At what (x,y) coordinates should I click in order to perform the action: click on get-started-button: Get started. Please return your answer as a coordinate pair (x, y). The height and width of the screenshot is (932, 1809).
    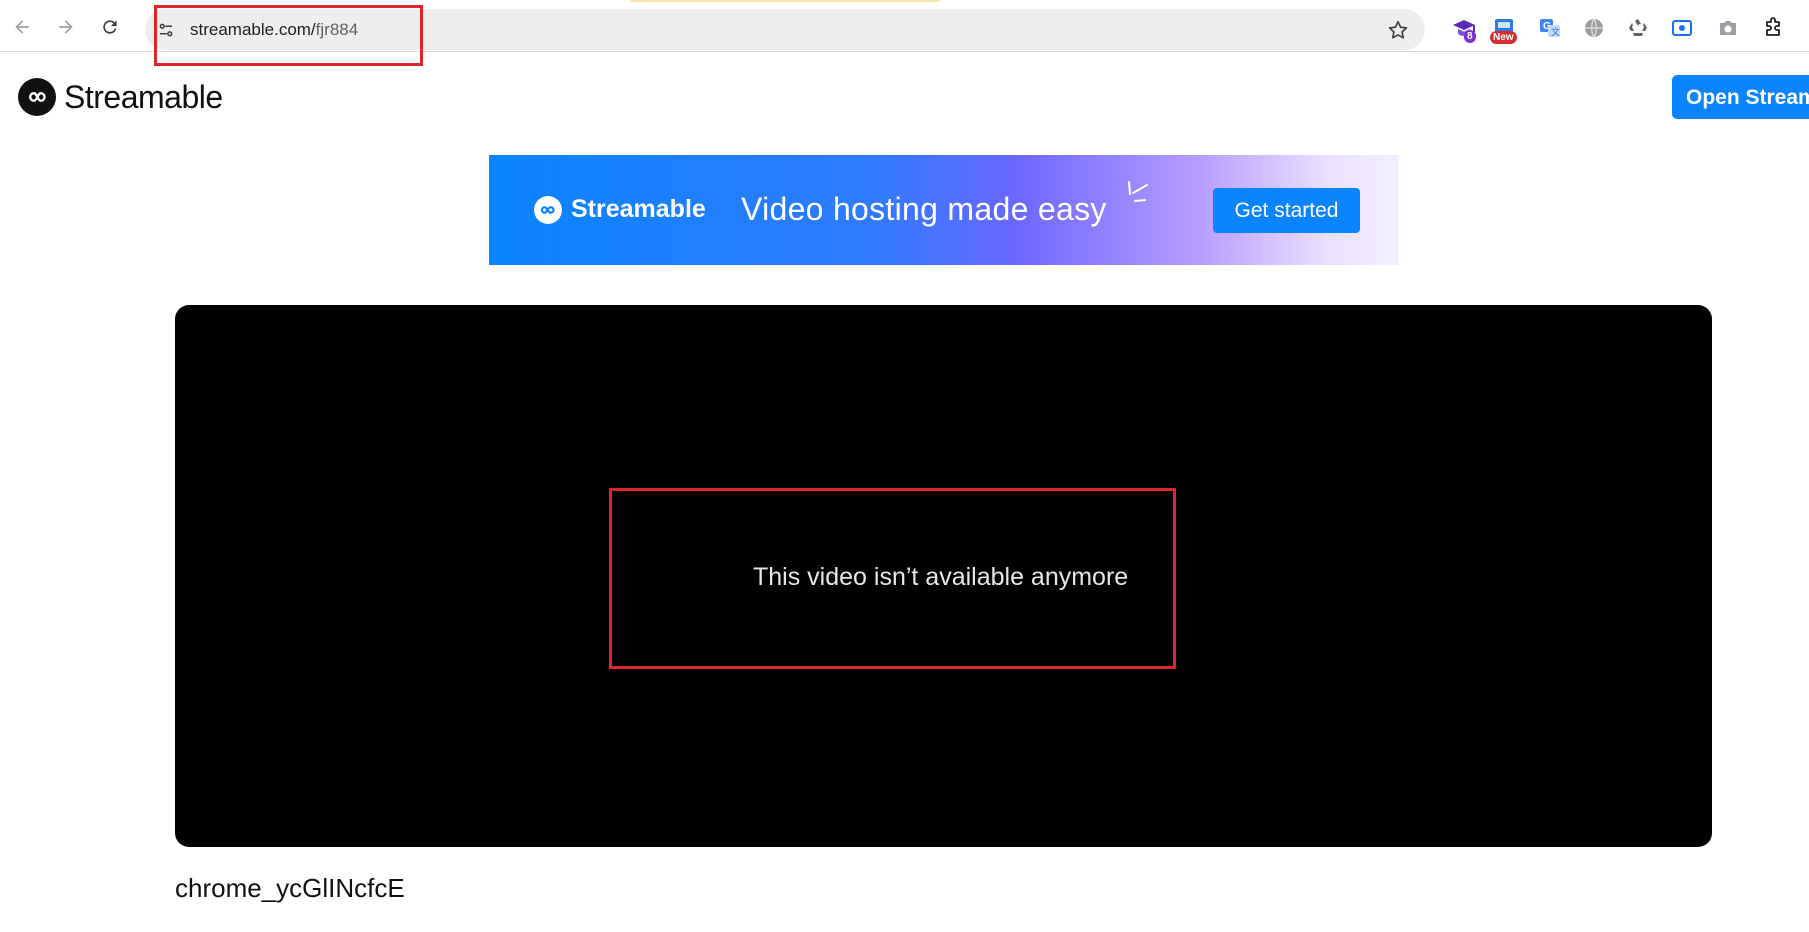
    Looking at the image, I should click on (1286, 210).